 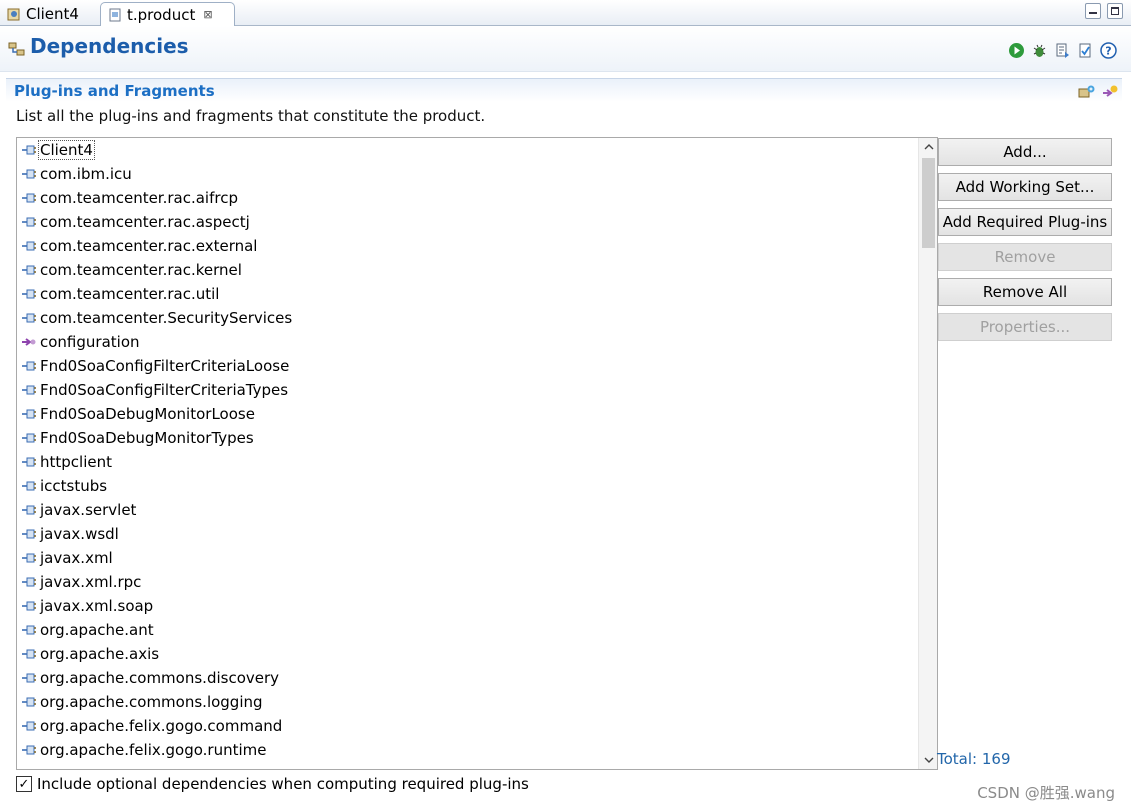 I want to click on list-item: javax.wsdl, so click(x=464, y=534).